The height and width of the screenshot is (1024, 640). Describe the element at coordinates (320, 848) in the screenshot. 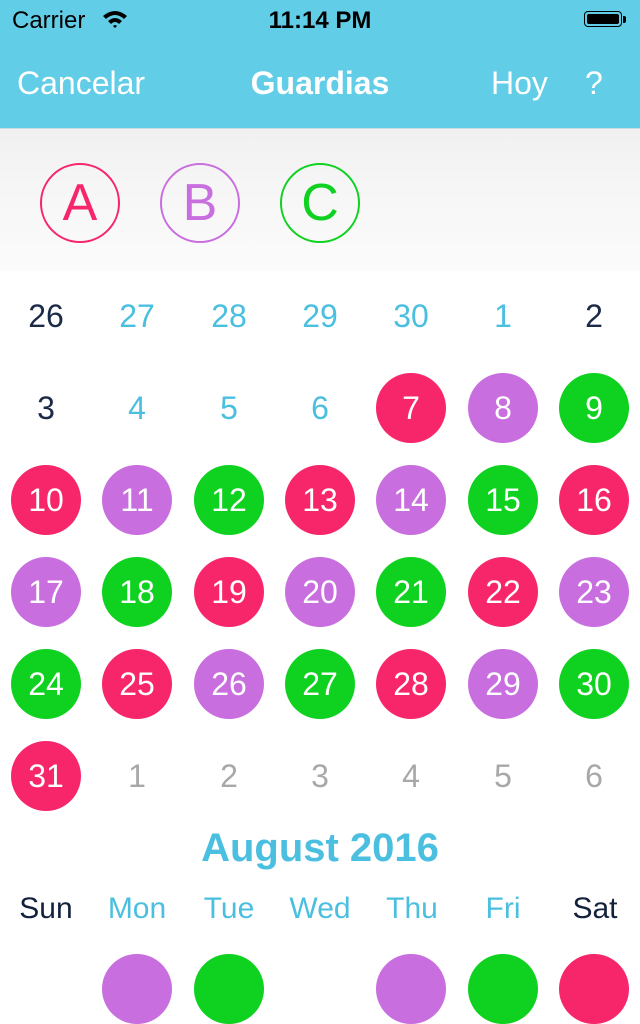

I see `month-title: August 2016` at that location.